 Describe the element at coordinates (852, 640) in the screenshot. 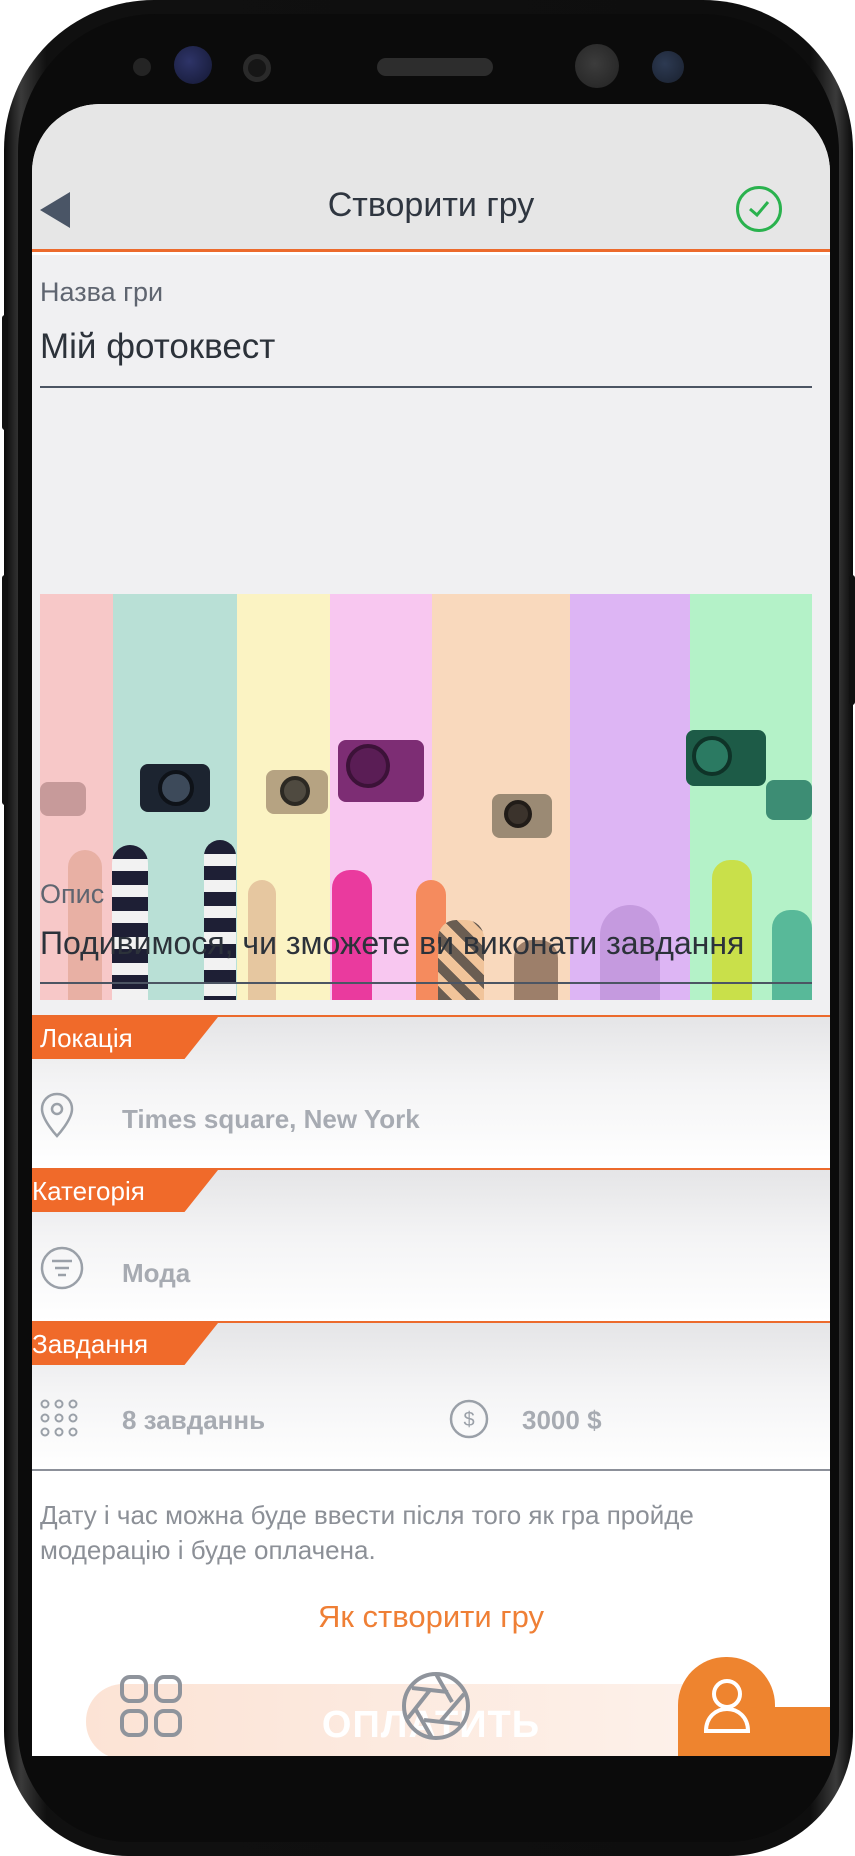

I see `power-button` at that location.